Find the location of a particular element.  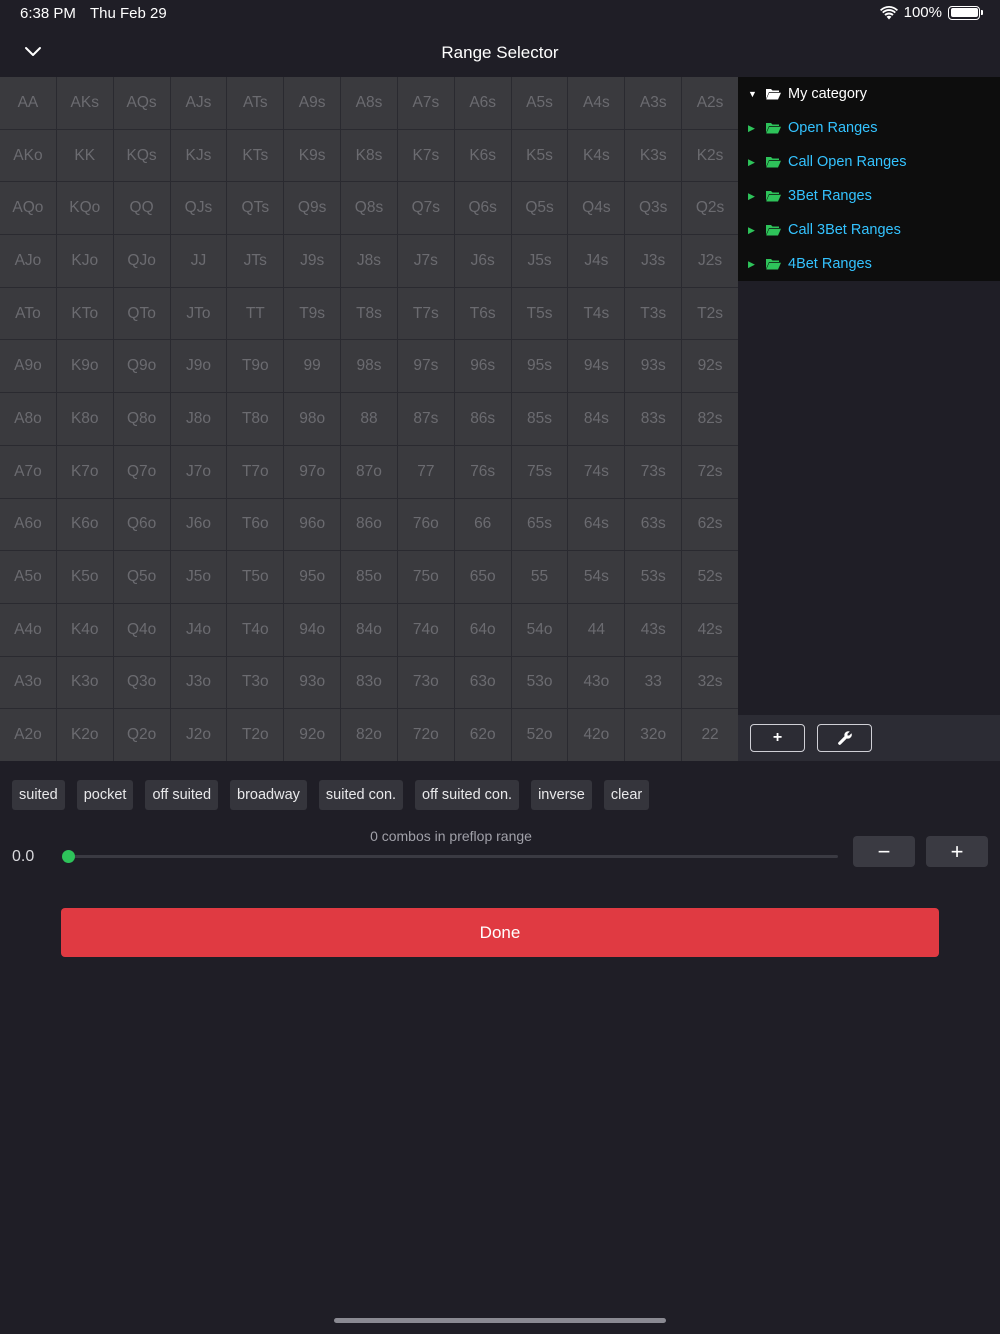

hand-cell: T4o is located at coordinates (255, 629).